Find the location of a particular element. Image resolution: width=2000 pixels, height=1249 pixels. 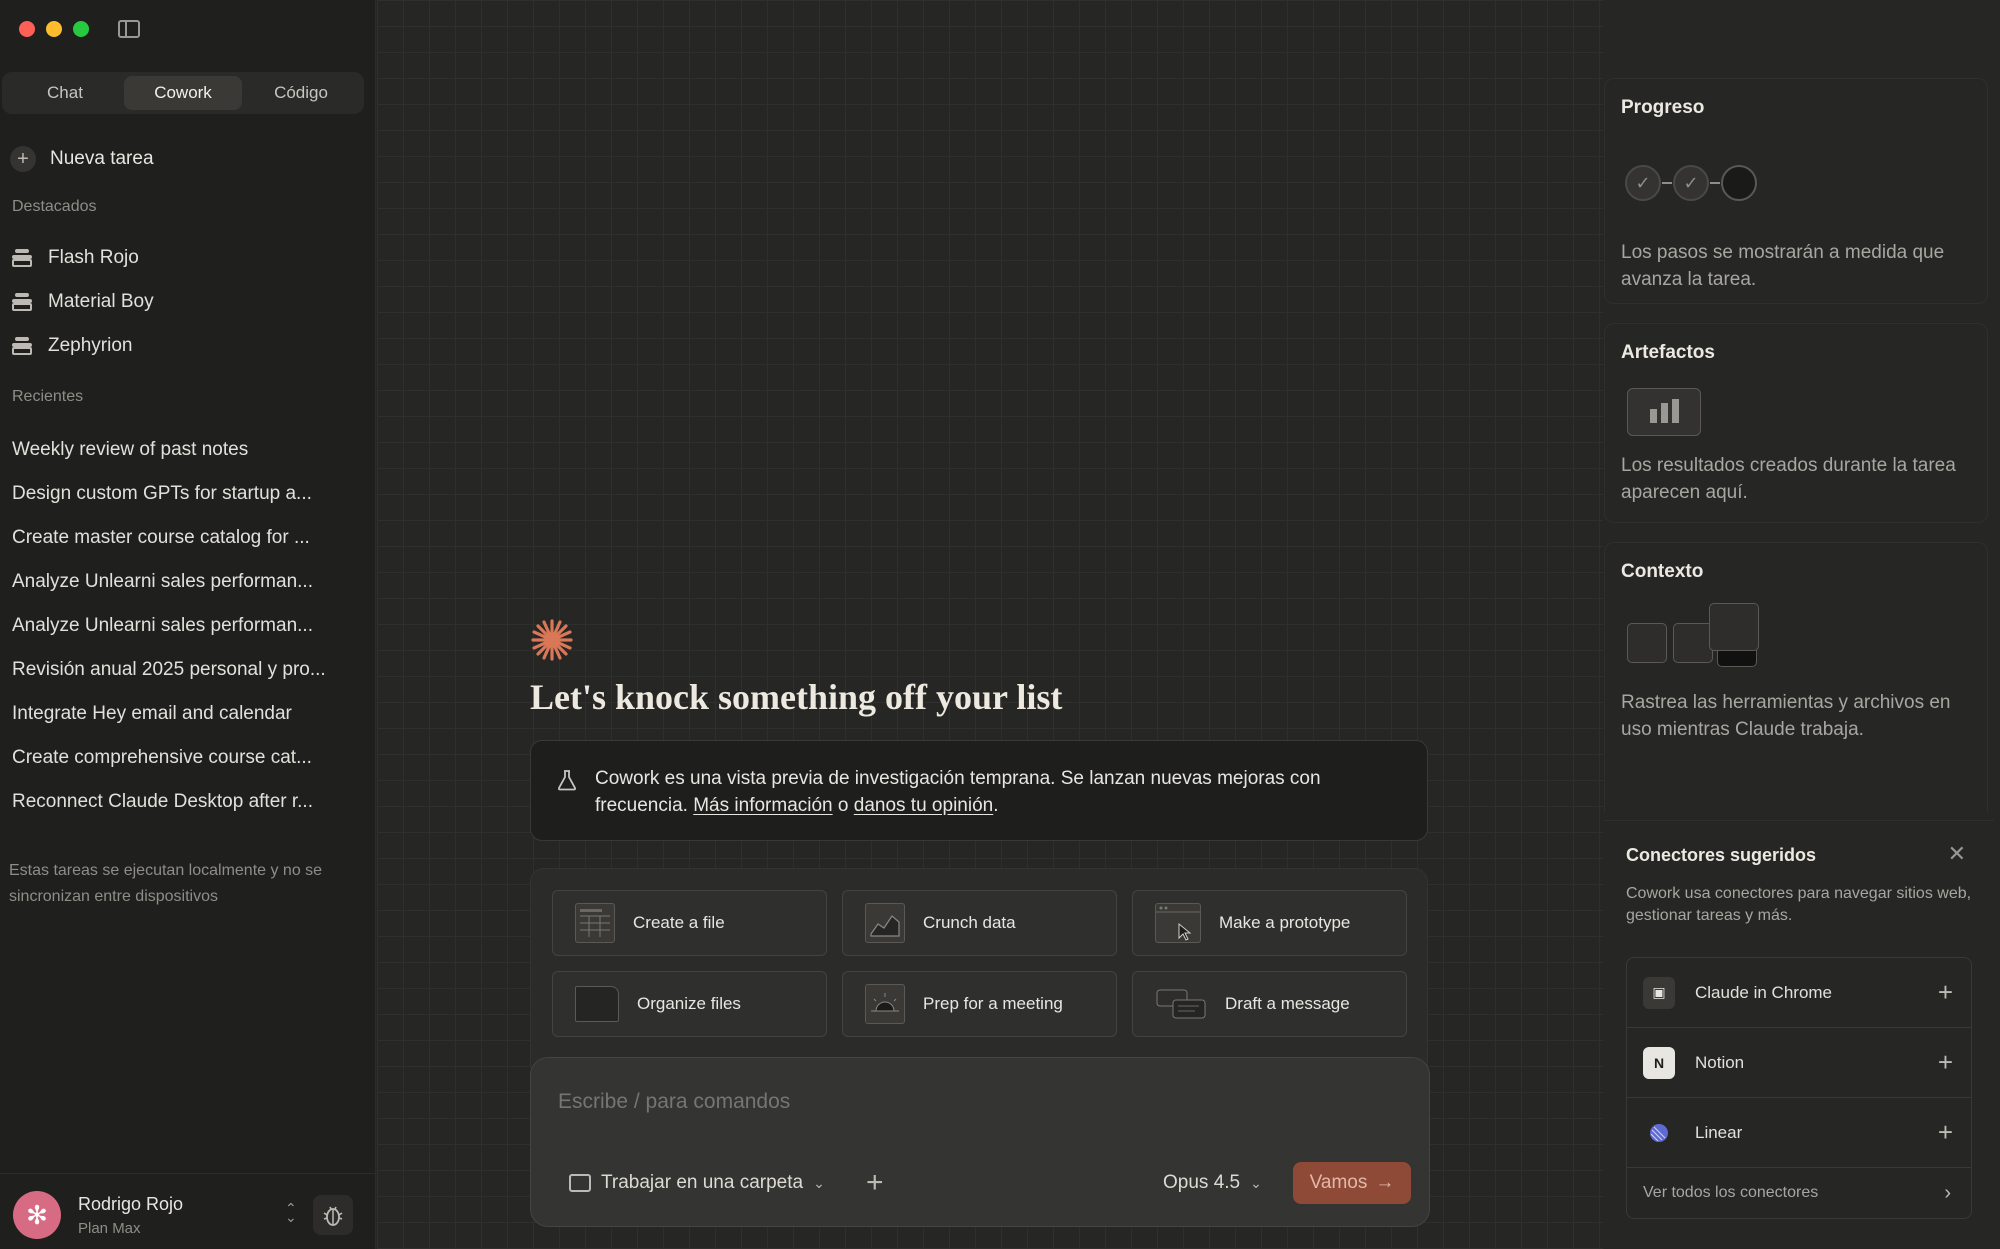

artifacts-title: Artefactos is located at coordinates (1668, 352).